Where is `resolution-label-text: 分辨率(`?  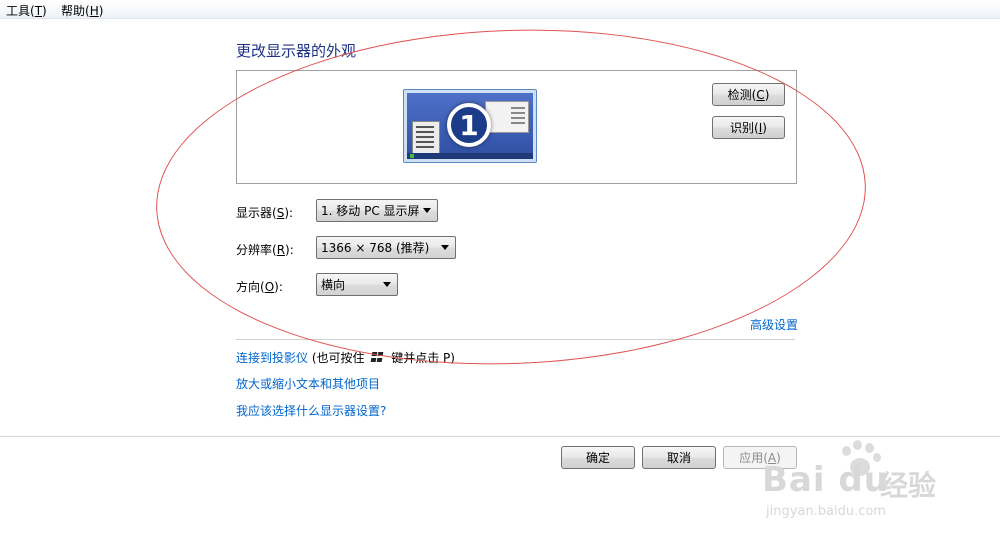 resolution-label-text: 分辨率( is located at coordinates (256, 250).